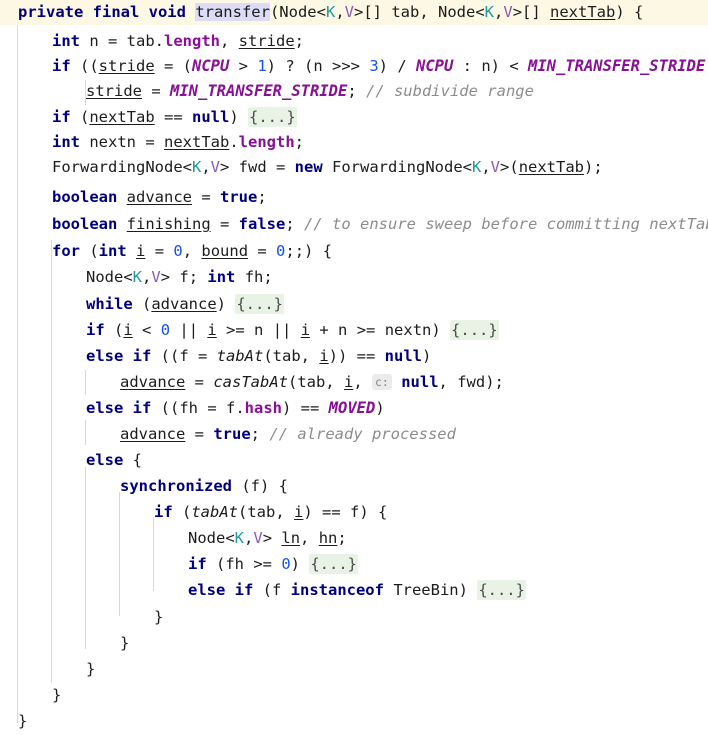 This screenshot has height=735, width=708. Describe the element at coordinates (198, 408) in the screenshot. I see `code-token-plain: ((fh = f.` at that location.